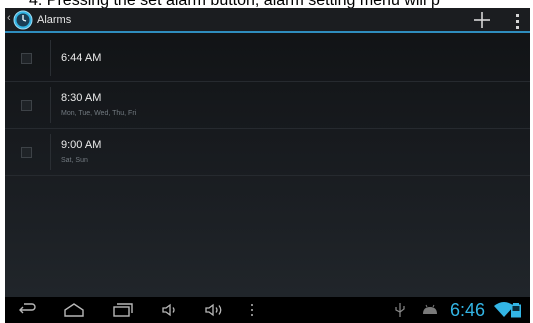 The height and width of the screenshot is (323, 533). I want to click on alarm-time: 8:30 AM, so click(81, 98).